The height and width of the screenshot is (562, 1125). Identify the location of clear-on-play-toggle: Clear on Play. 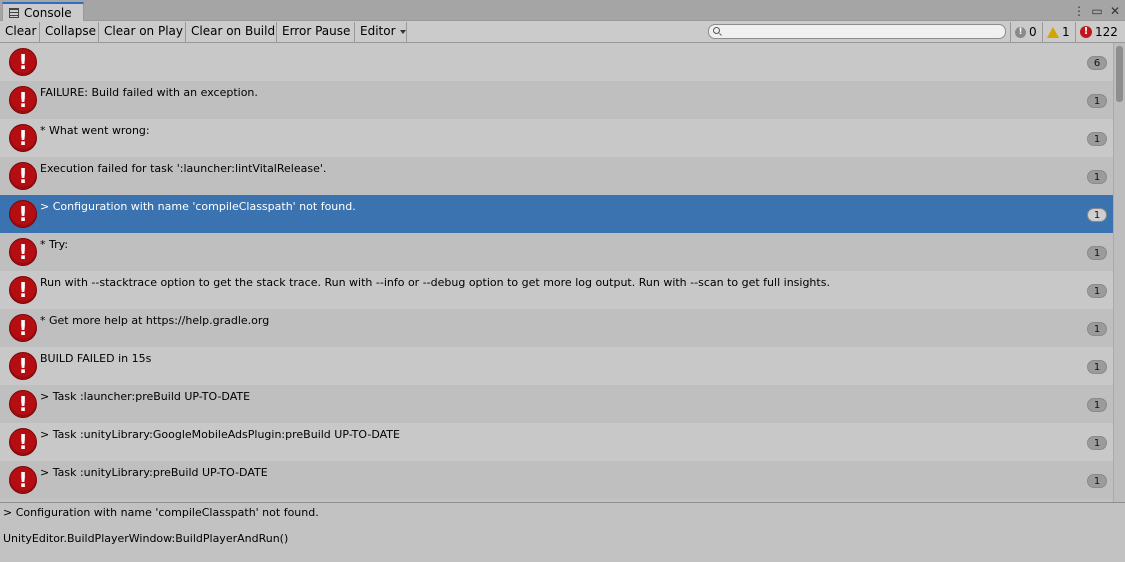
(142, 32).